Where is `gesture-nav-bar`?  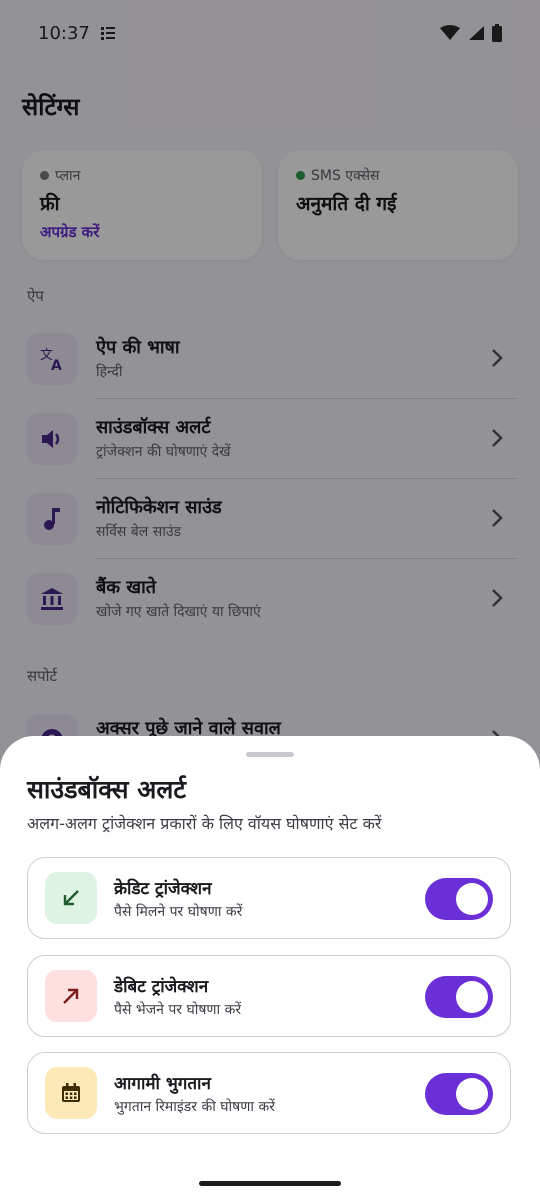
gesture-nav-bar is located at coordinates (270, 1183).